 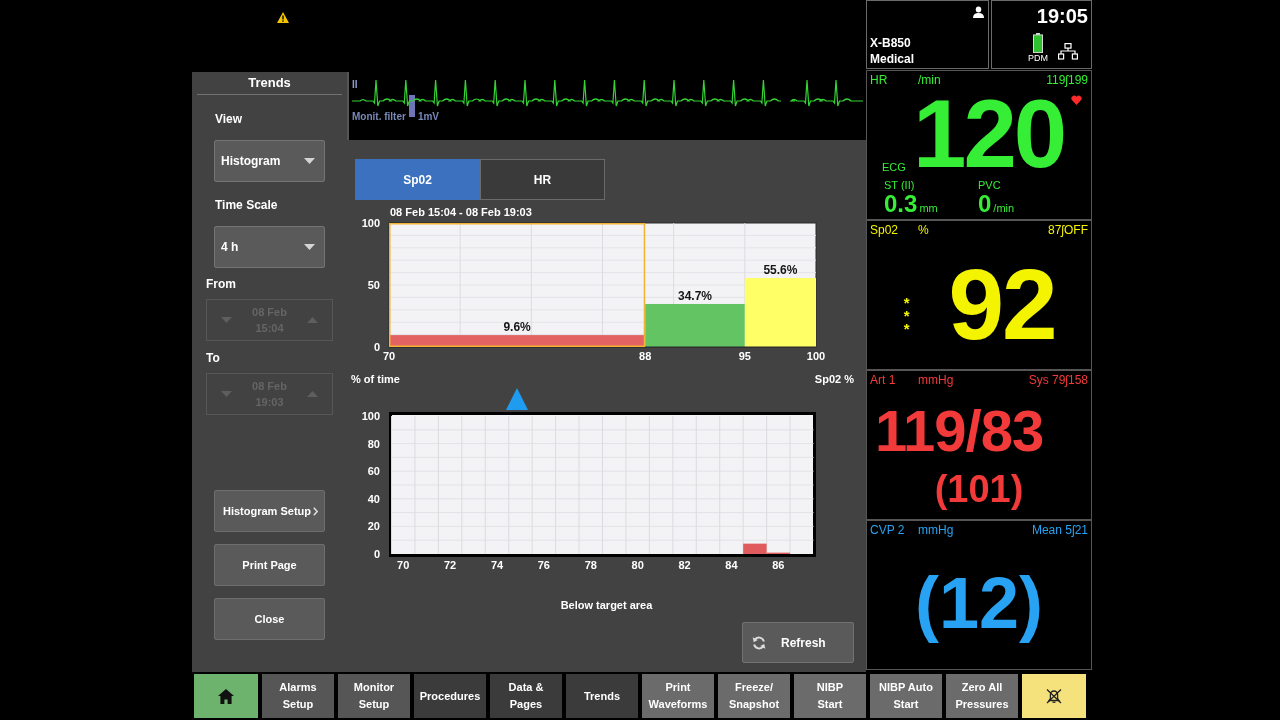 I want to click on care-unit: Medical, so click(x=892, y=59).